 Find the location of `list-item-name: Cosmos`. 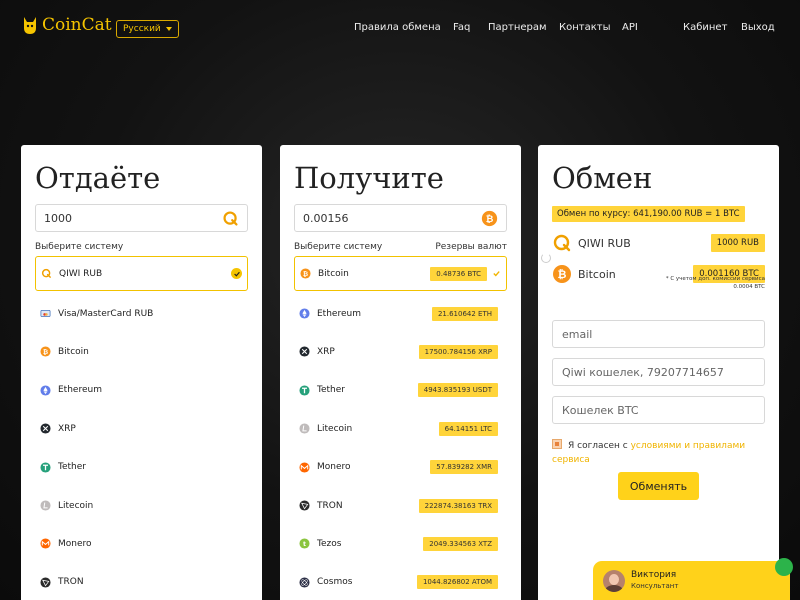

list-item-name: Cosmos is located at coordinates (335, 582).